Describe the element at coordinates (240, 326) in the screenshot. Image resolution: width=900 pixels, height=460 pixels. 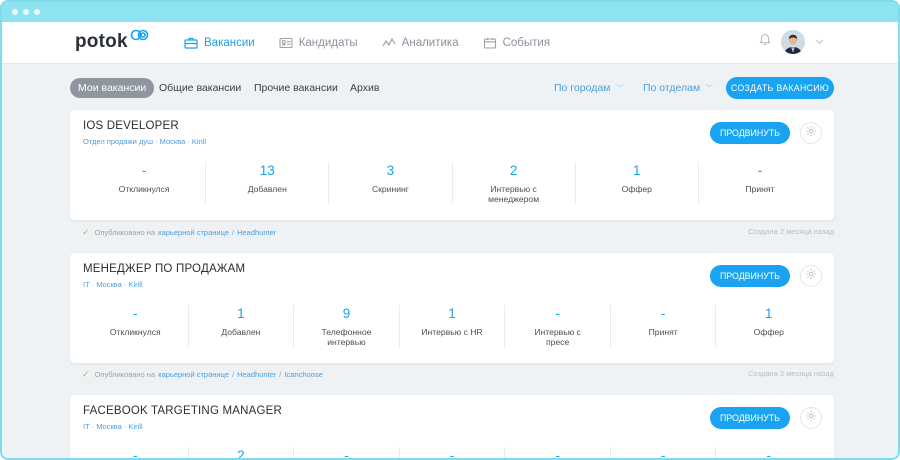
I see `stage-added: 1 Добавлен` at that location.